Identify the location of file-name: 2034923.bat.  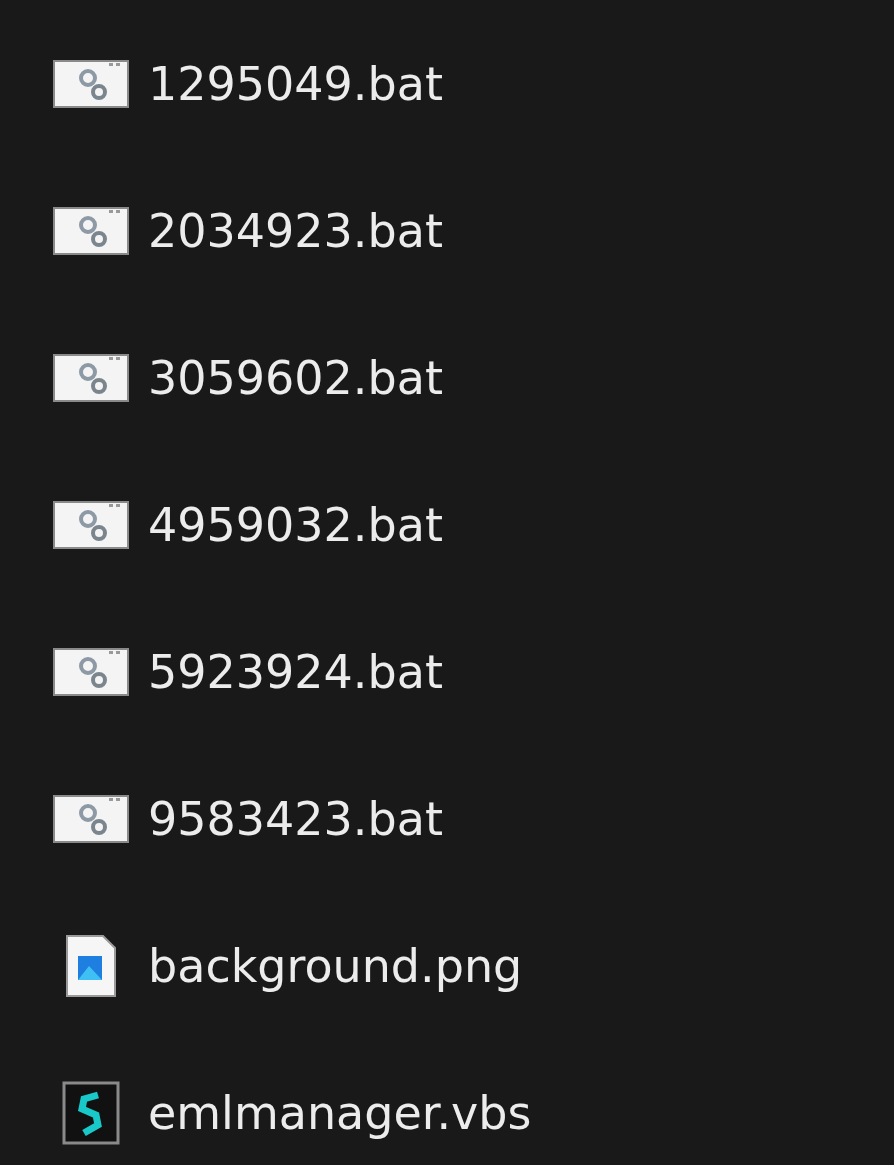
(295, 230).